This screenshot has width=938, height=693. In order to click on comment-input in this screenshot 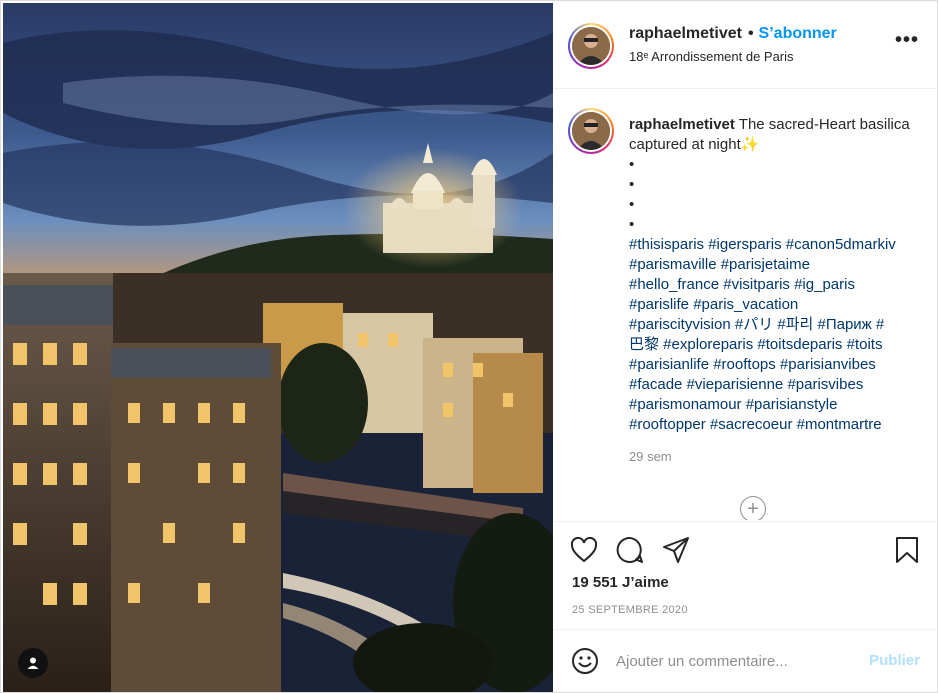, I will do `click(731, 661)`.